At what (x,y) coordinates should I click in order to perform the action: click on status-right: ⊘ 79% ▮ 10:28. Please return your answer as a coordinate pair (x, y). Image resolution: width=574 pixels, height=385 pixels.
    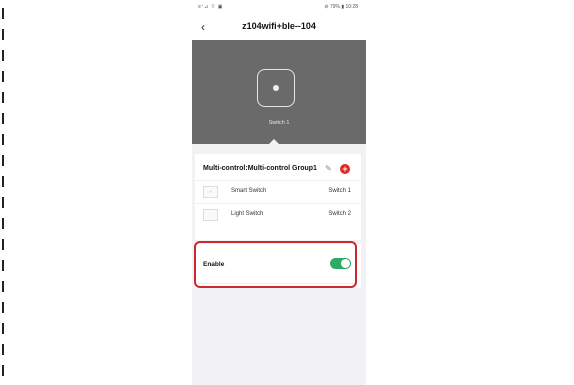
    Looking at the image, I should click on (341, 7).